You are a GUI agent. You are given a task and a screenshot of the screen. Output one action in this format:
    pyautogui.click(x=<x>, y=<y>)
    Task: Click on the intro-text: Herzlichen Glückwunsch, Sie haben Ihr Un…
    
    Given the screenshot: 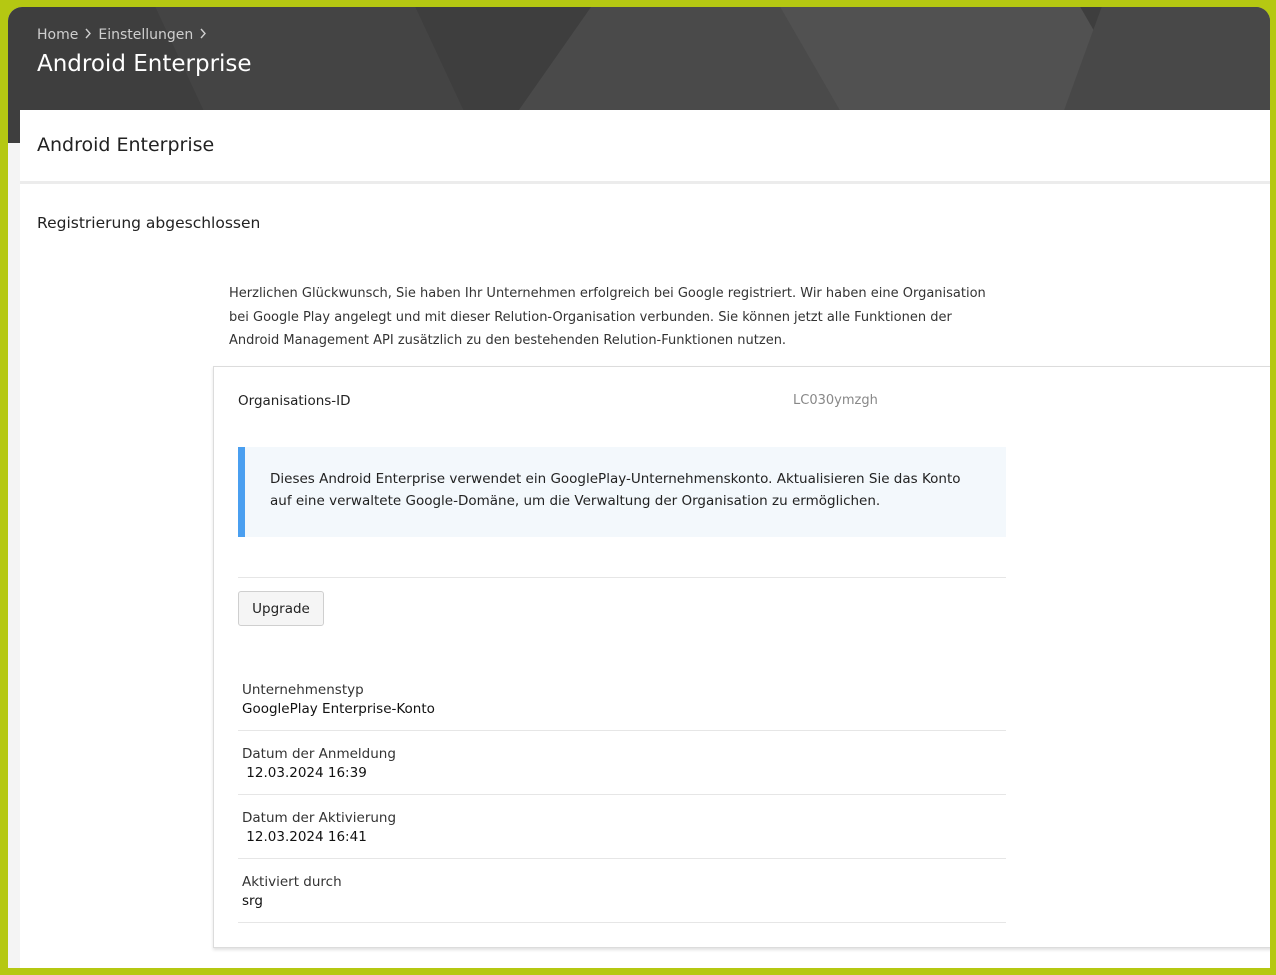 What is the action you would take?
    pyautogui.click(x=607, y=317)
    